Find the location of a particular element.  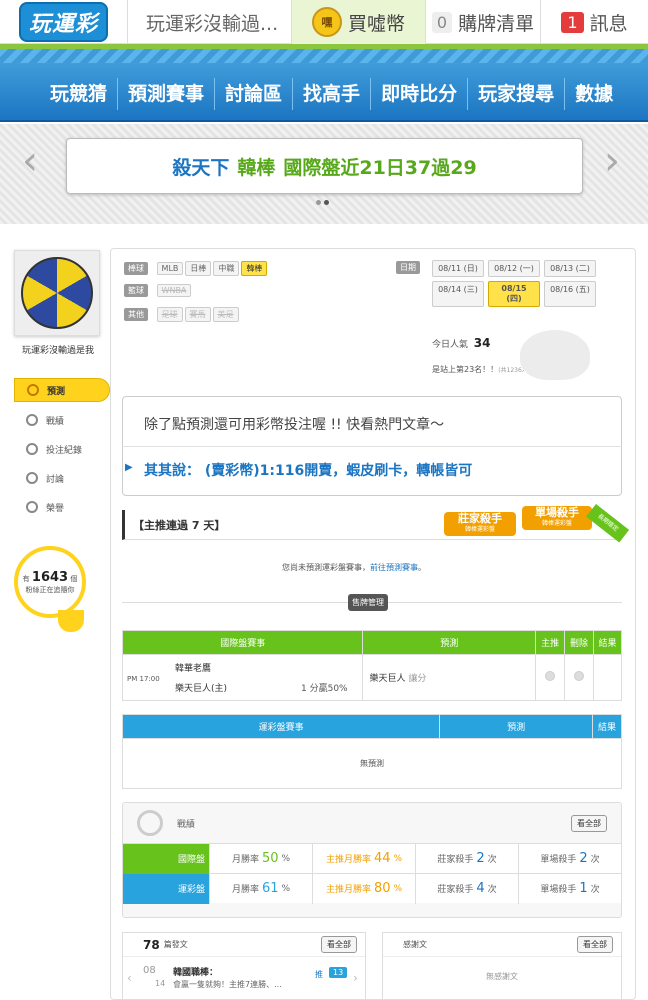

date-0813: 08/13 (二) is located at coordinates (570, 268).